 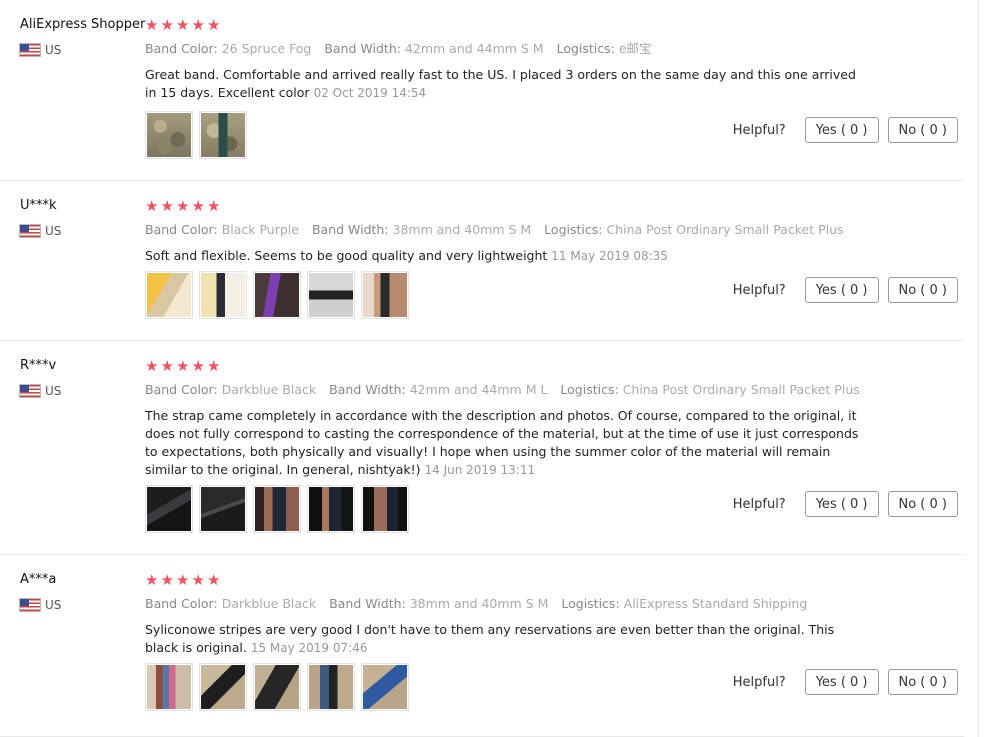 What do you see at coordinates (635, 48) in the screenshot?
I see `logistics-value: e邮宝` at bounding box center [635, 48].